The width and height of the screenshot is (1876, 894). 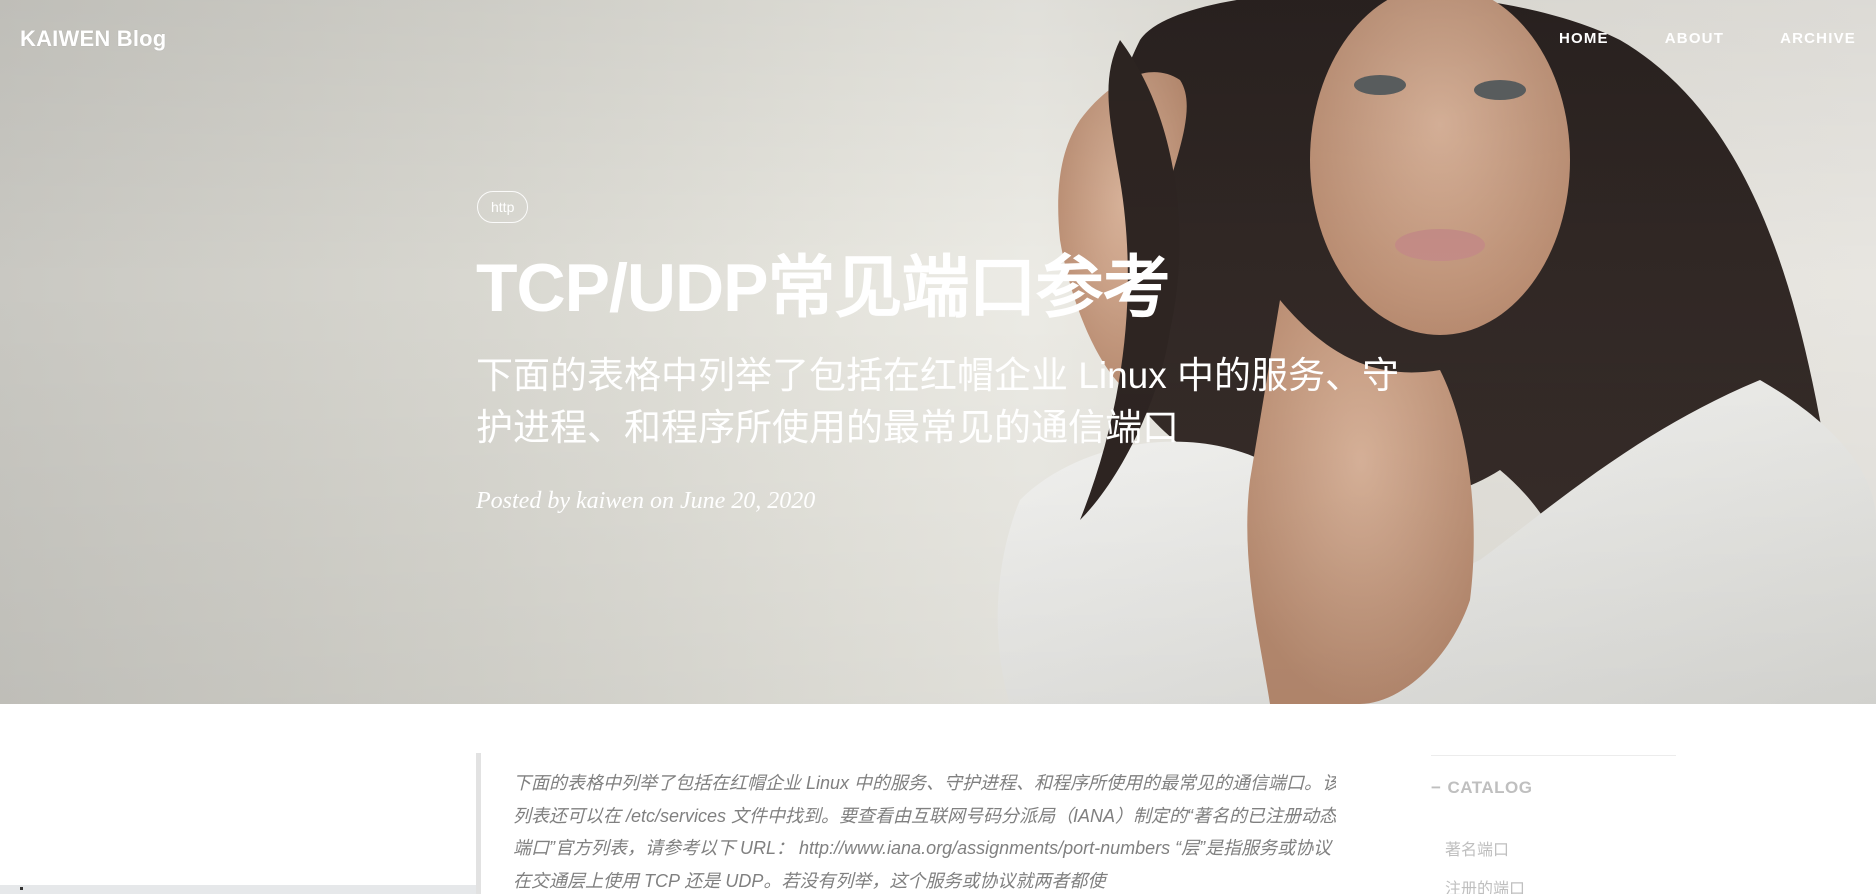 I want to click on strip-marker, so click(x=21, y=888).